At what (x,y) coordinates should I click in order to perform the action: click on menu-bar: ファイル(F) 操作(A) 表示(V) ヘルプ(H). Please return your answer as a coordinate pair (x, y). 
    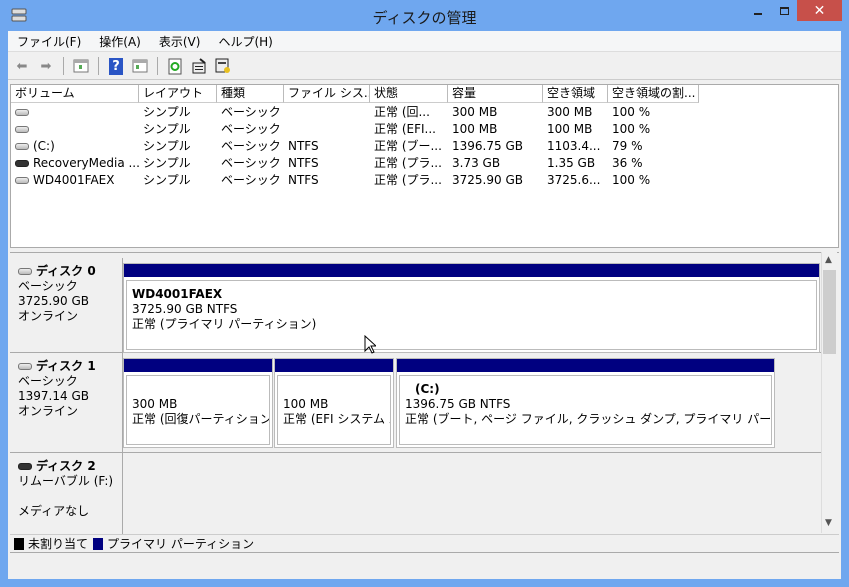
    Looking at the image, I should click on (424, 41).